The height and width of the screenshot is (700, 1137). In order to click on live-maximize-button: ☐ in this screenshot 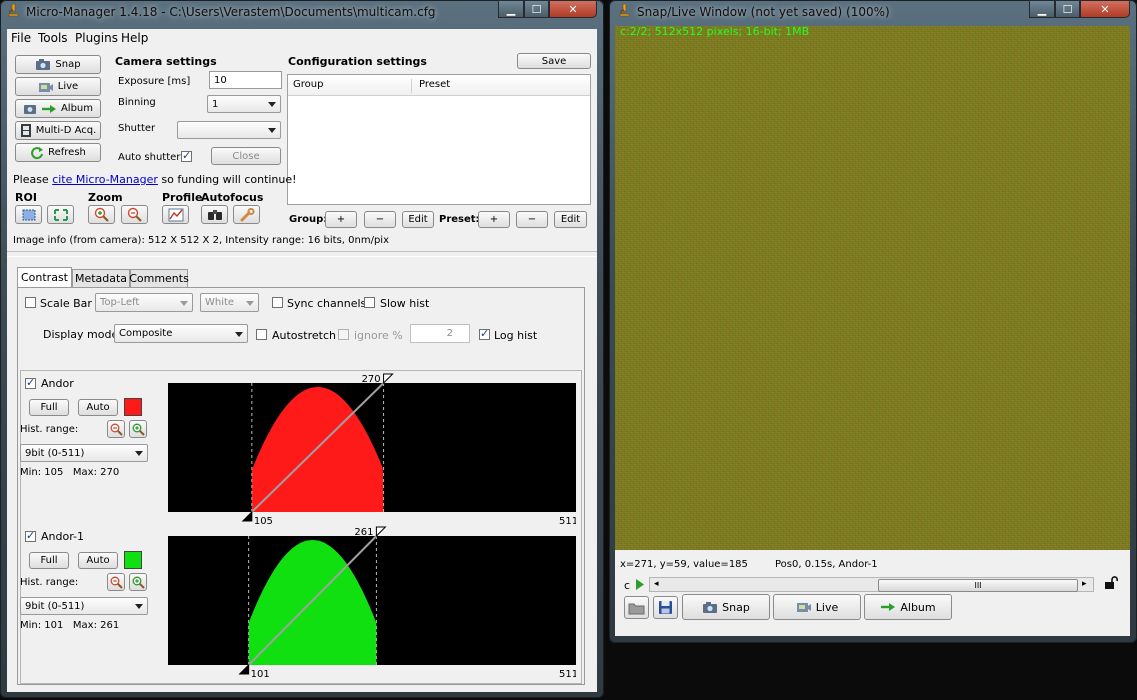, I will do `click(1067, 9)`.